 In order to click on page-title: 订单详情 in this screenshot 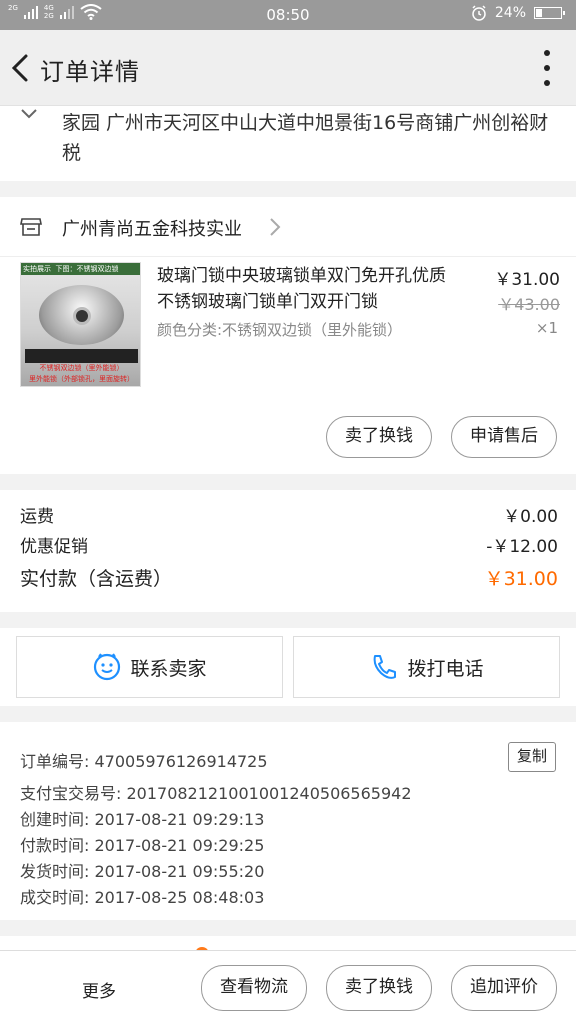, I will do `click(90, 72)`.